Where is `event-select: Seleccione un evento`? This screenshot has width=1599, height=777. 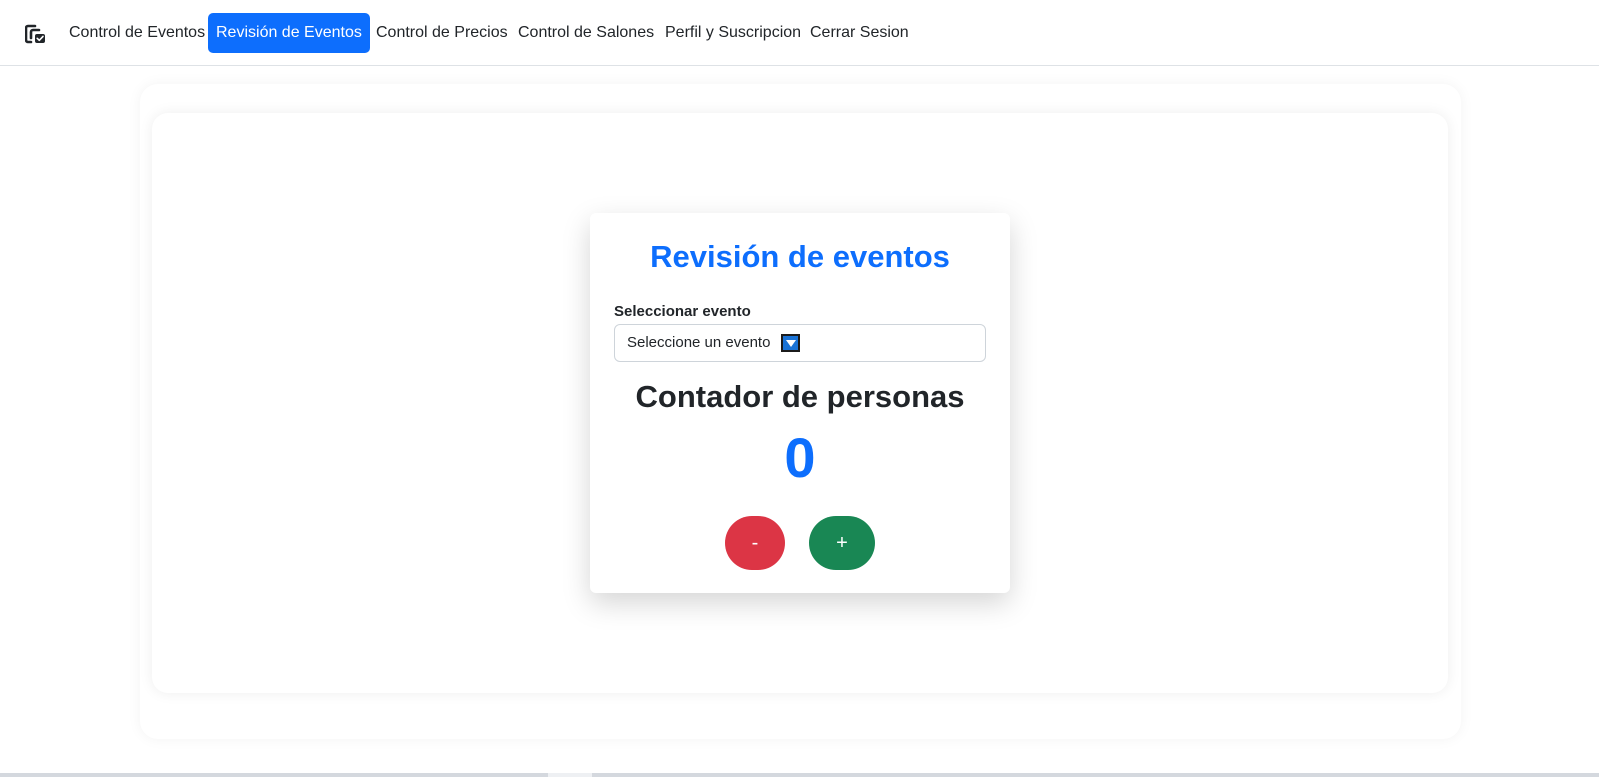
event-select: Seleccione un evento is located at coordinates (800, 343).